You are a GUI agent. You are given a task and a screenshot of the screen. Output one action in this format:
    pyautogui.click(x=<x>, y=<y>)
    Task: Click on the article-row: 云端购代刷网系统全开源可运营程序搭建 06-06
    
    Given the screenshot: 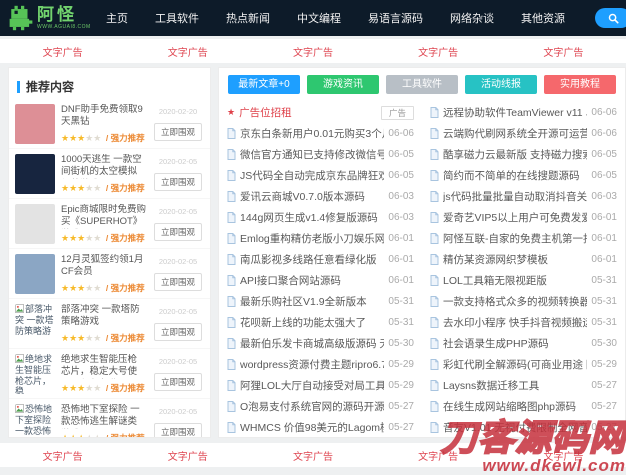 What is the action you would take?
    pyautogui.click(x=523, y=133)
    